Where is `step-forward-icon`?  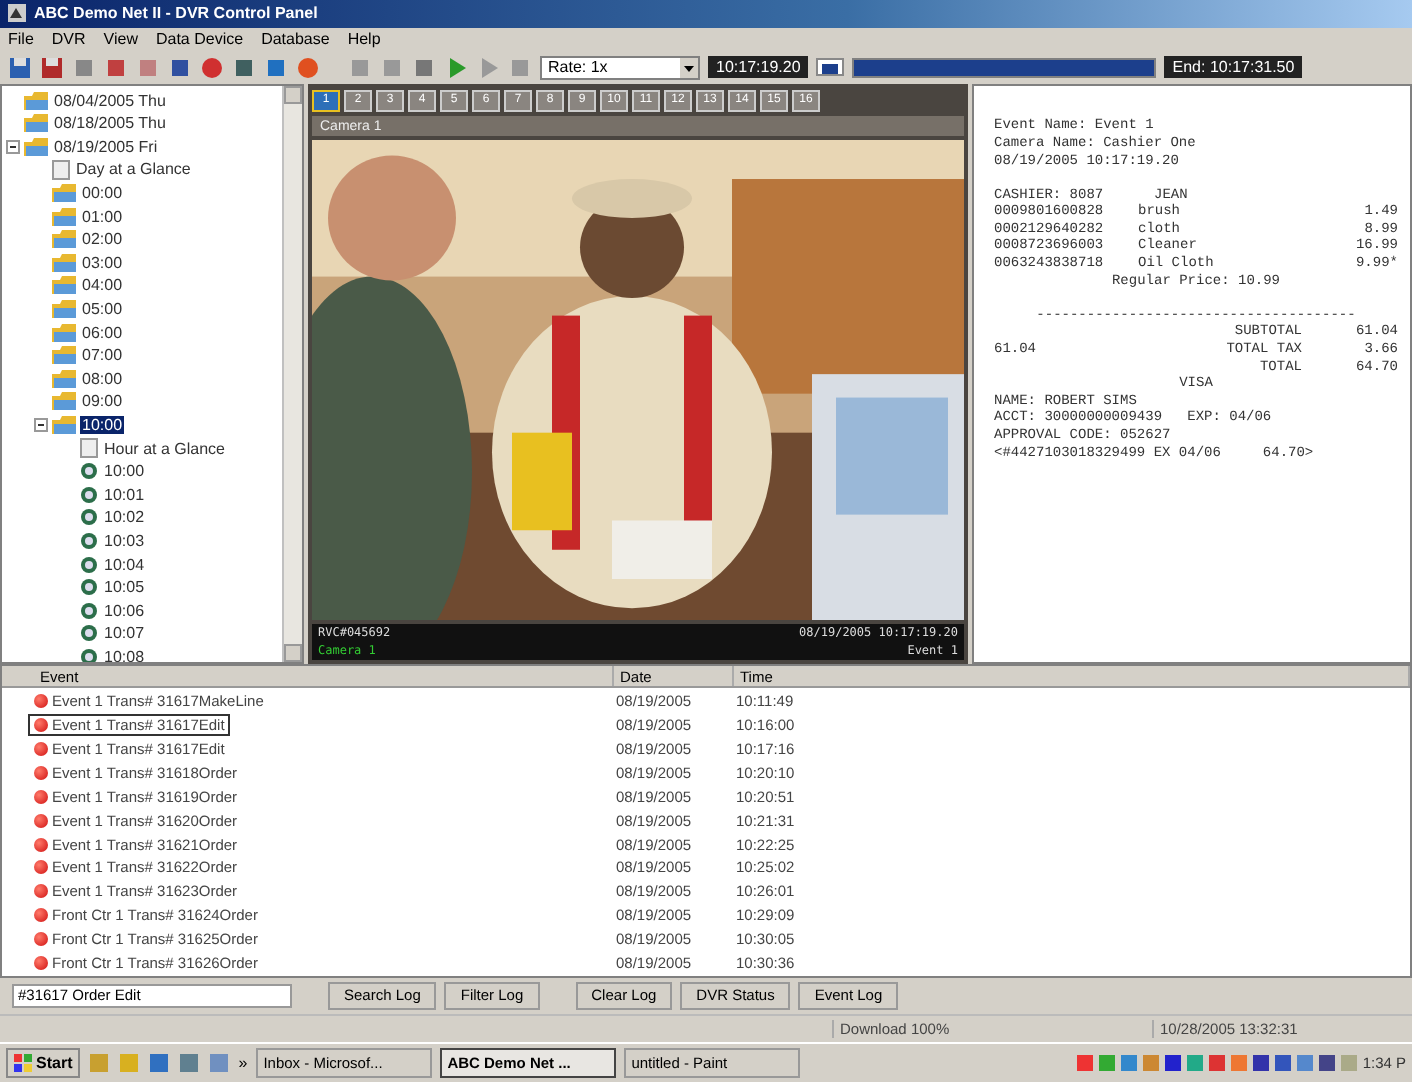 step-forward-icon is located at coordinates (488, 67).